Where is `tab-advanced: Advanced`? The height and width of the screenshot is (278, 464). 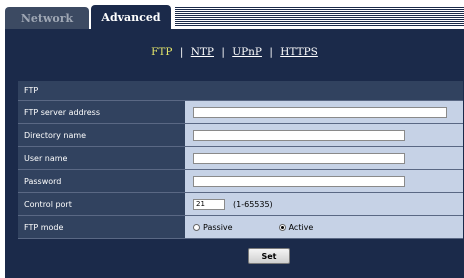
tab-advanced: Advanced is located at coordinates (131, 17).